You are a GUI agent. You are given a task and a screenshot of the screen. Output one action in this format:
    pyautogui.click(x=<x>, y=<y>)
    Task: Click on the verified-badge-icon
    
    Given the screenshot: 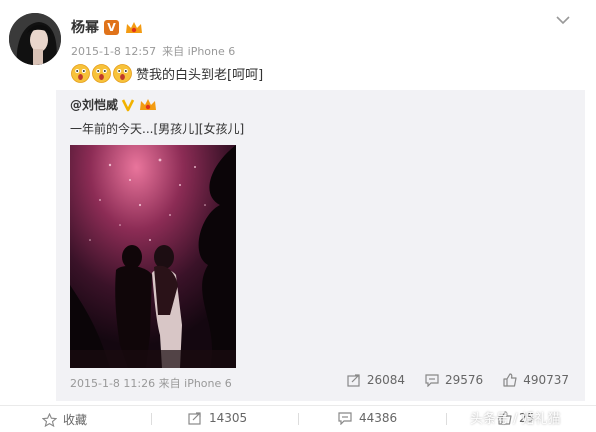 What is the action you would take?
    pyautogui.click(x=128, y=104)
    